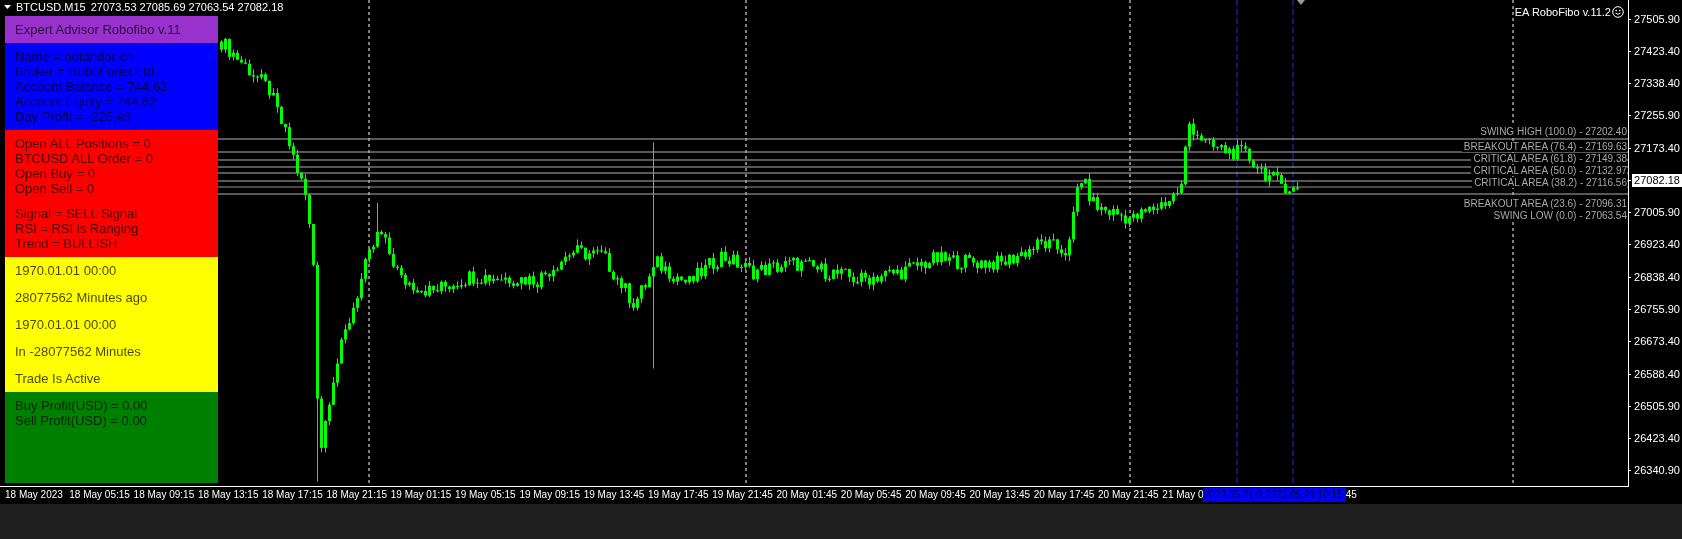 The image size is (1682, 539). I want to click on price-tick-label: 26838.40, so click(1657, 277).